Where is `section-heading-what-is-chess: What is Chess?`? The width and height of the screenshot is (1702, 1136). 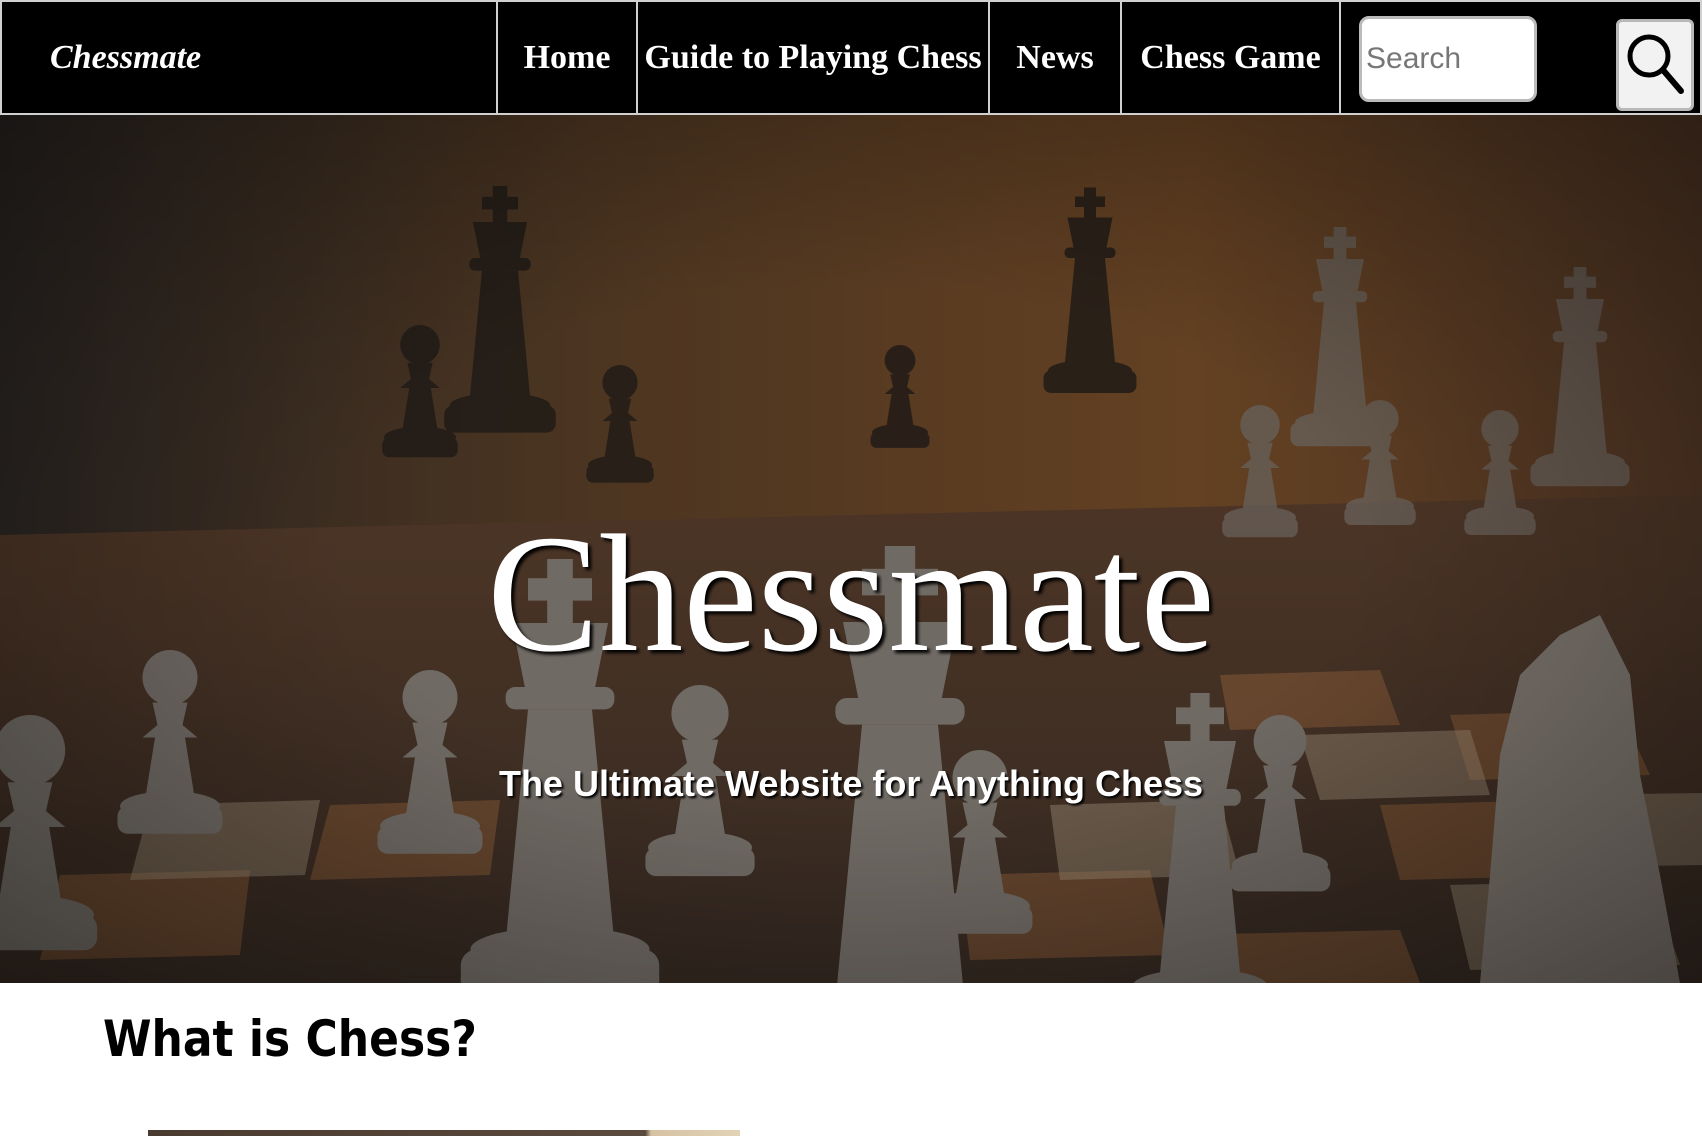
section-heading-what-is-chess: What is Chess? is located at coordinates (290, 1039).